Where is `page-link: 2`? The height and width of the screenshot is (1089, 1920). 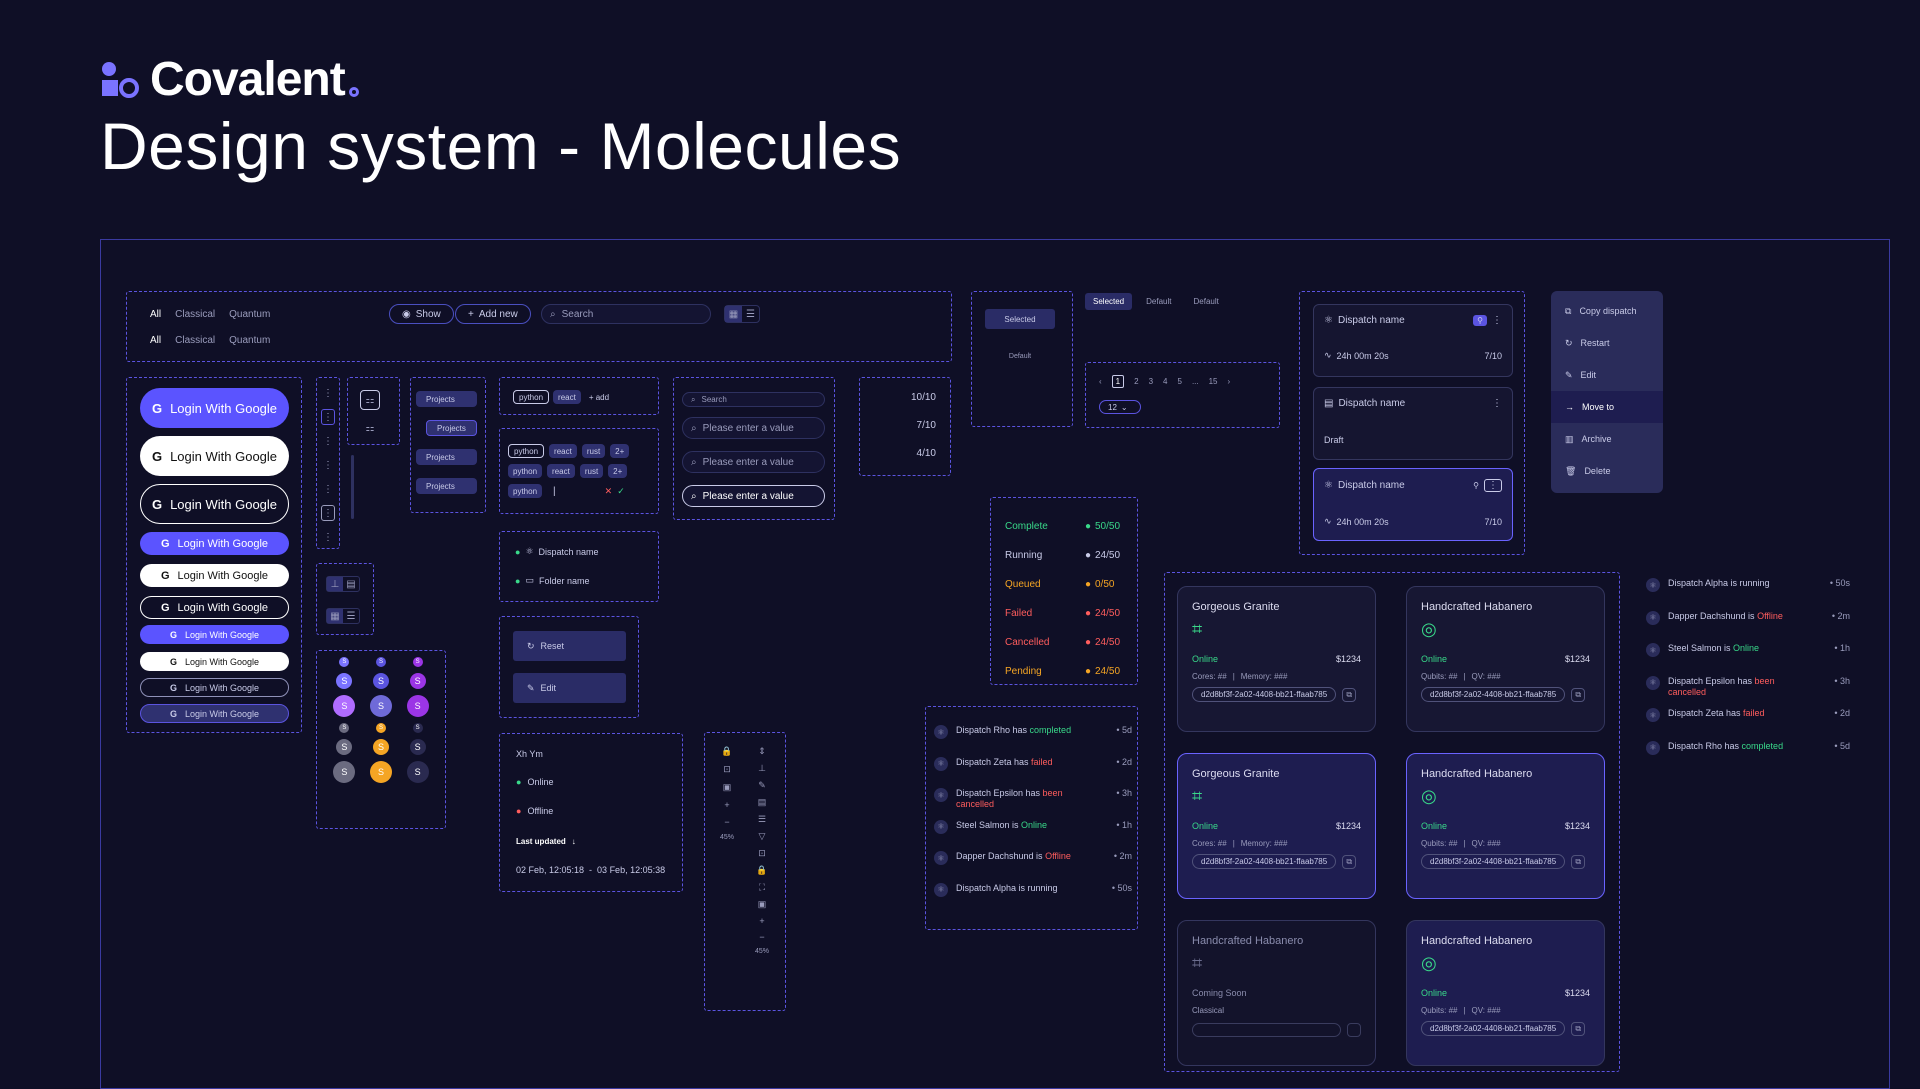 page-link: 2 is located at coordinates (1136, 381).